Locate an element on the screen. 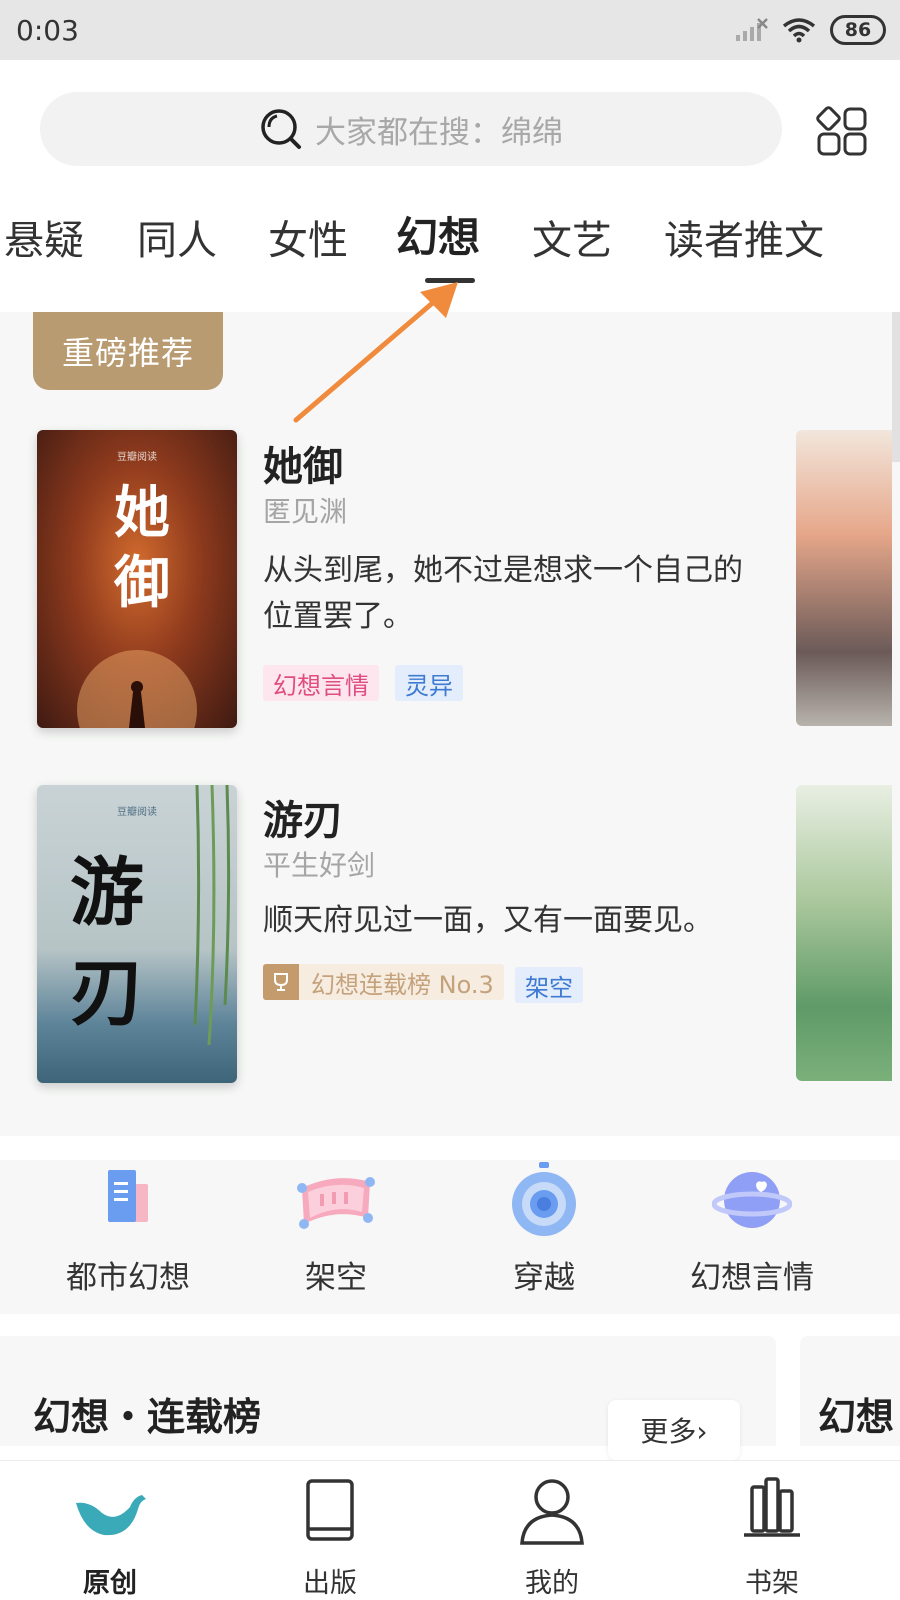  person-icon is located at coordinates (552, 1512).